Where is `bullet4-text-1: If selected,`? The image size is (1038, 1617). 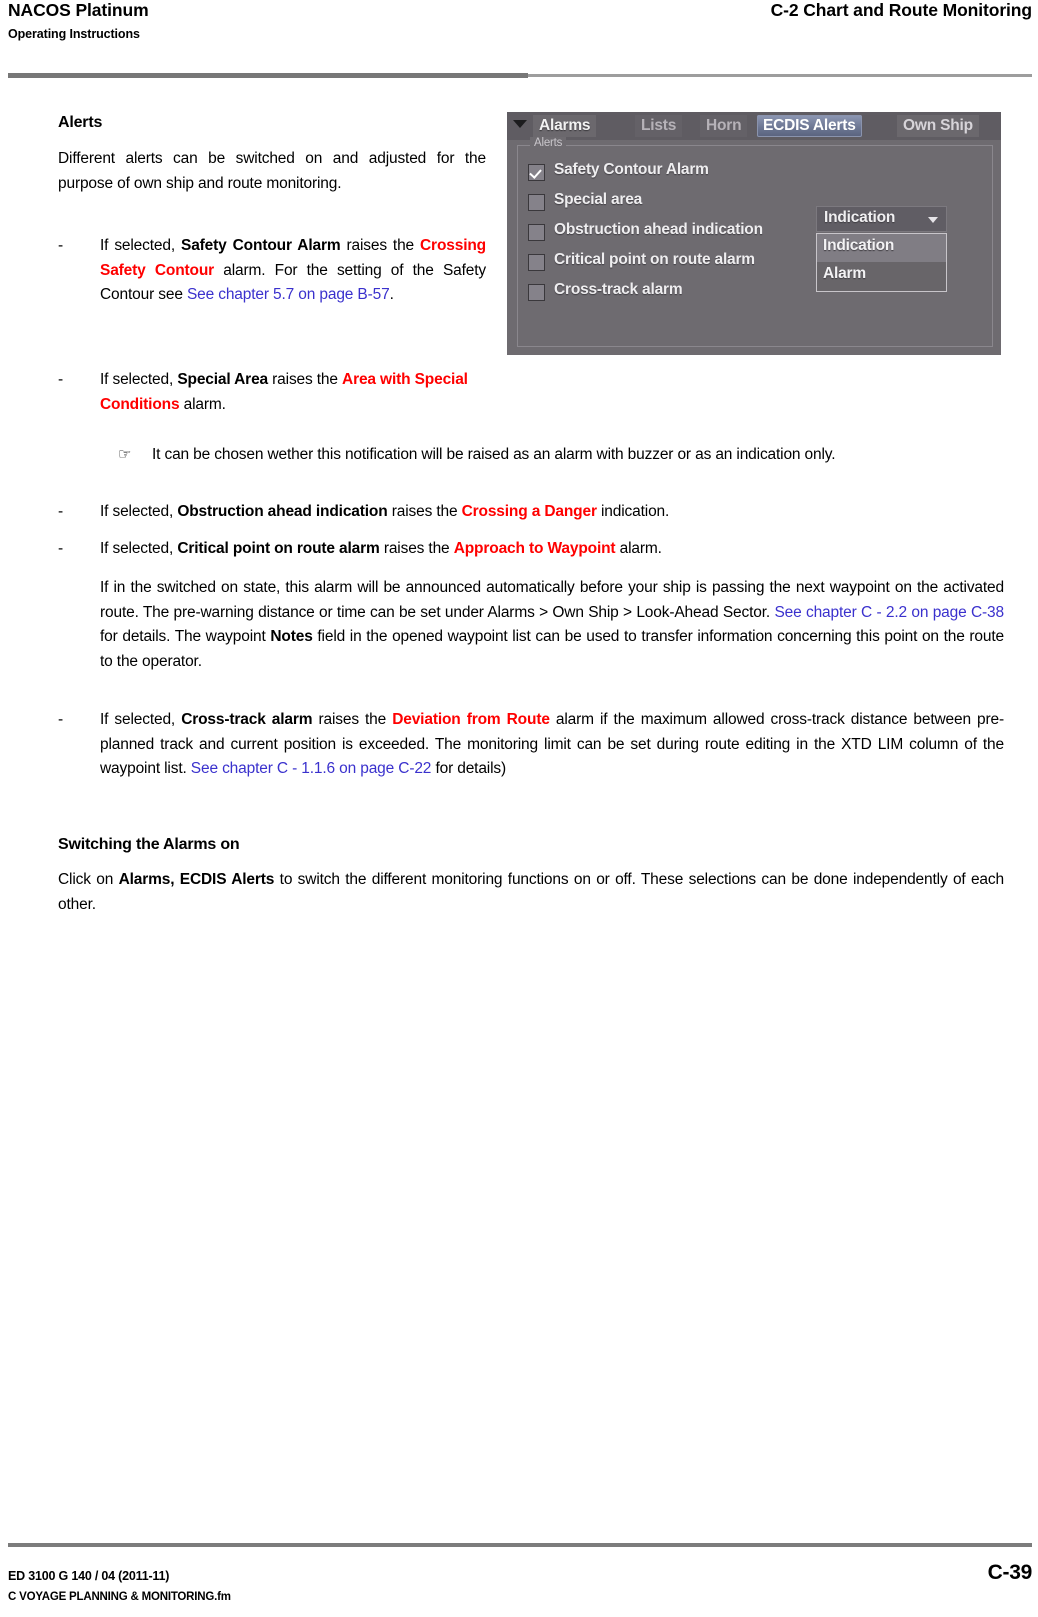 bullet4-text-1: If selected, is located at coordinates (139, 548).